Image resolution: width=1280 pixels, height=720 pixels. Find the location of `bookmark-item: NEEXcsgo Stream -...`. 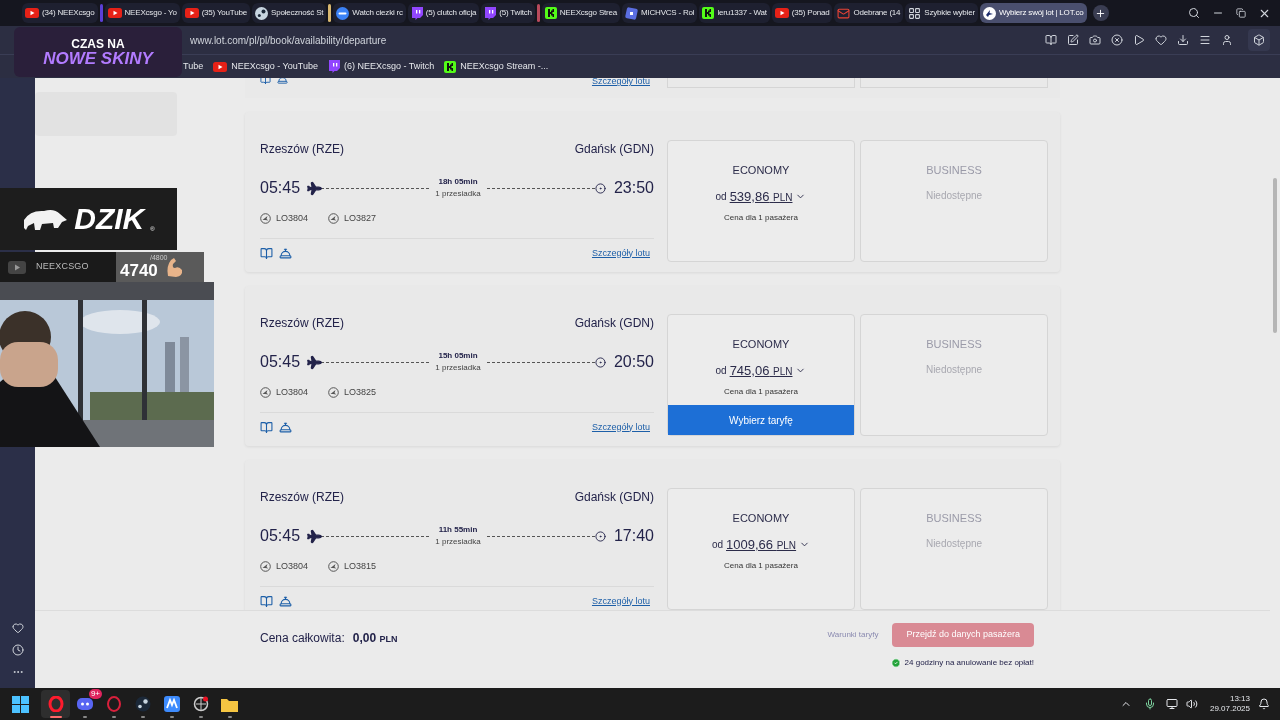

bookmark-item: NEEXcsgo Stream -... is located at coordinates (496, 66).